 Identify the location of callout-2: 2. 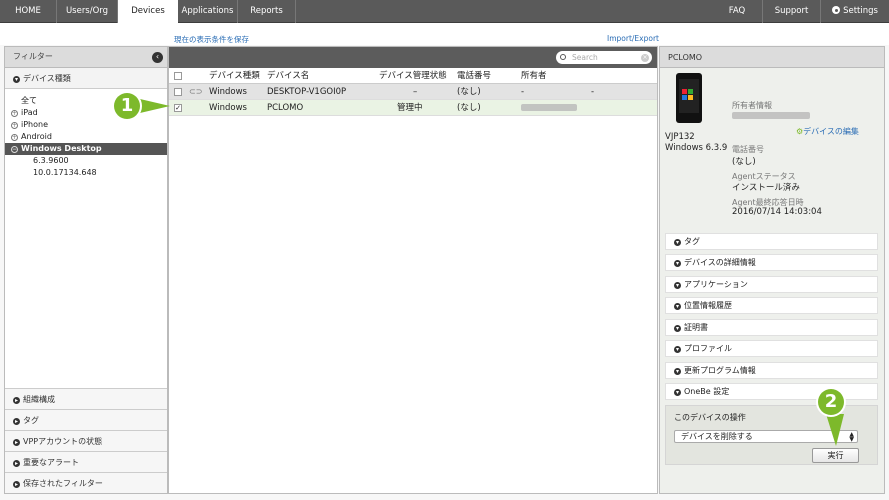
(831, 402).